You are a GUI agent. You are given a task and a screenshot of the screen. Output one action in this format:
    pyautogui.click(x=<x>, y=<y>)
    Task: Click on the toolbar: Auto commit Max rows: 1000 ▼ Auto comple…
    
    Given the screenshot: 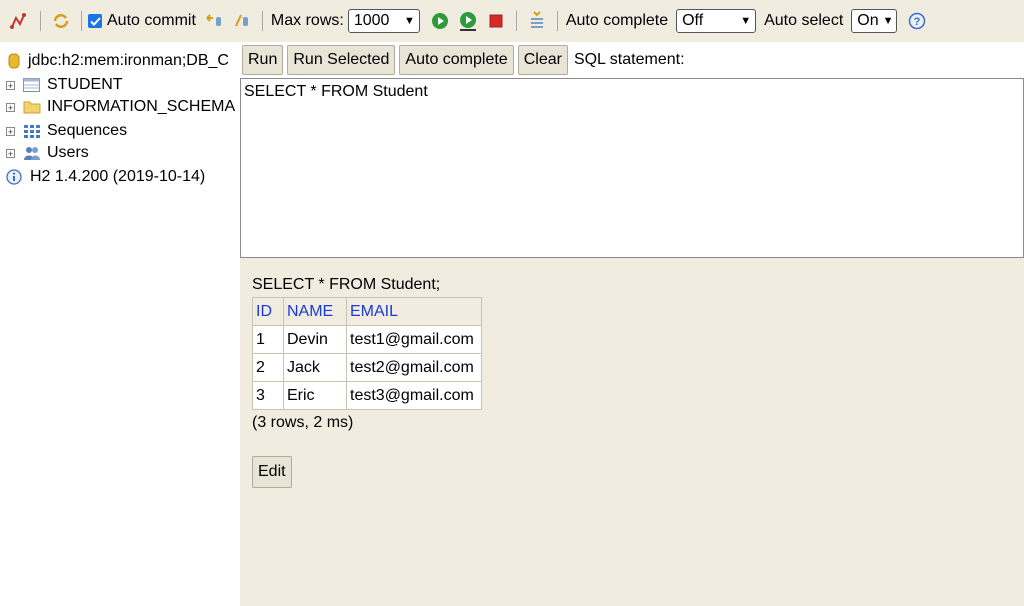 What is the action you would take?
    pyautogui.click(x=512, y=21)
    